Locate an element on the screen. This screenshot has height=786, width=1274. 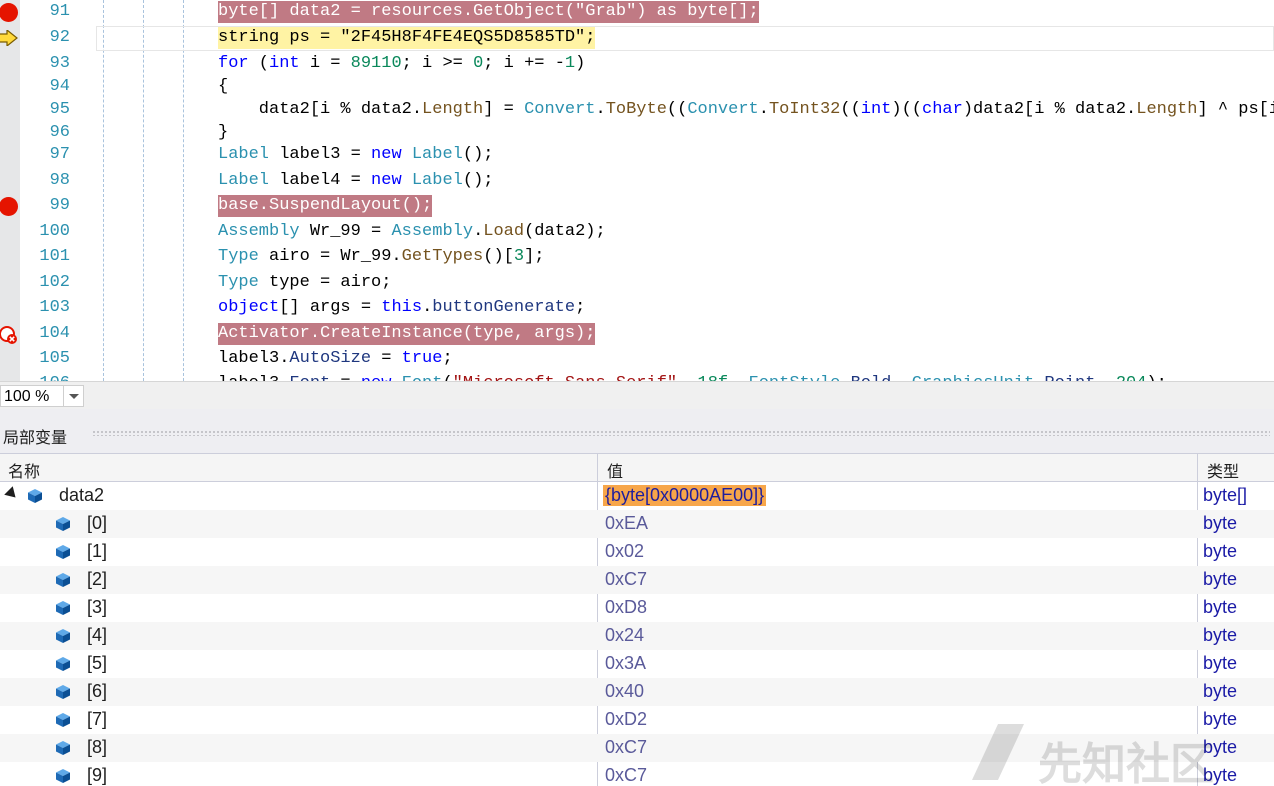
code-line: 94 { is located at coordinates (637, 87).